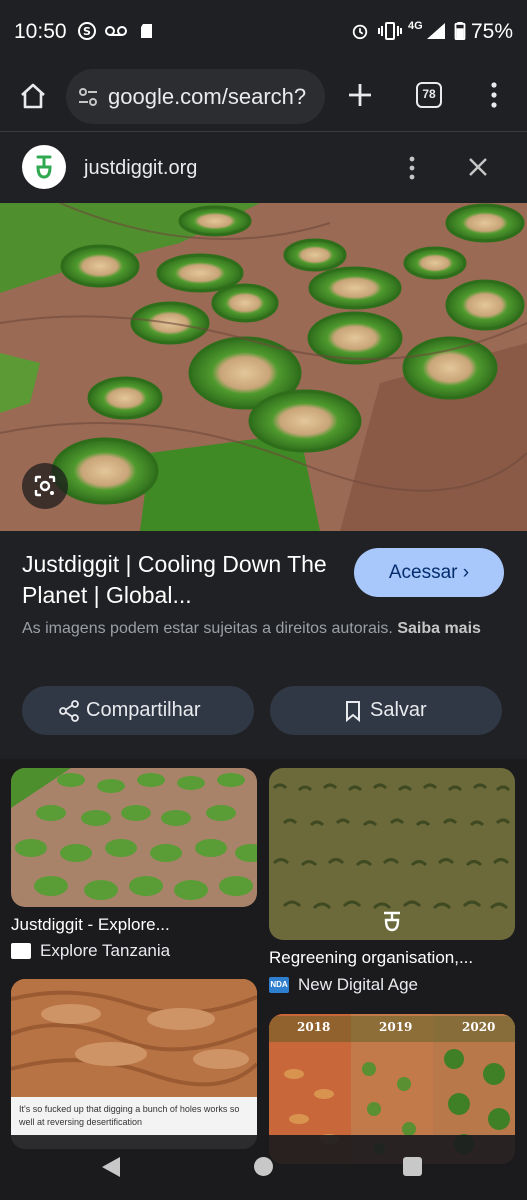  I want to click on related-source-1: Explore Tanzania, so click(105, 951).